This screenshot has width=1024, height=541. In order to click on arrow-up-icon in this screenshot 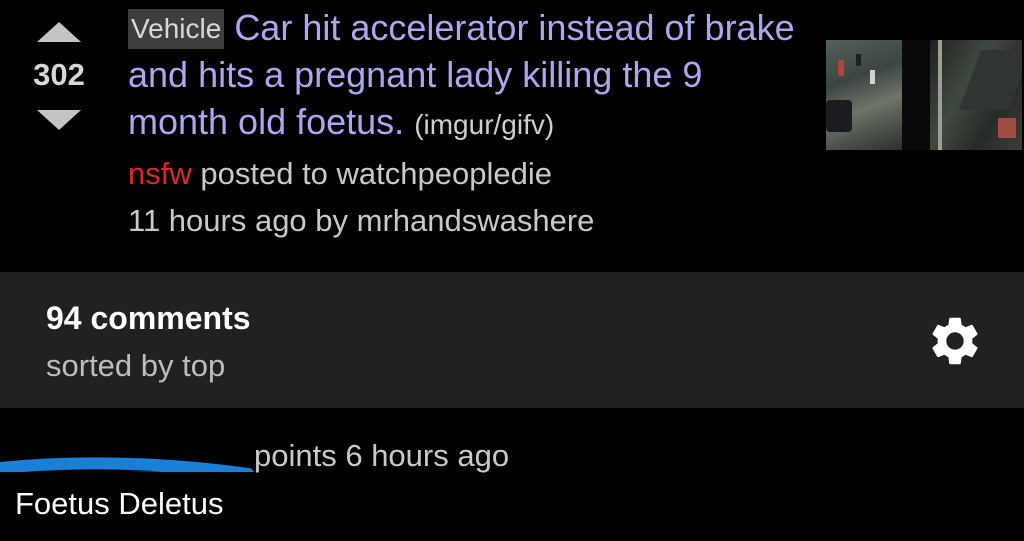, I will do `click(59, 32)`.